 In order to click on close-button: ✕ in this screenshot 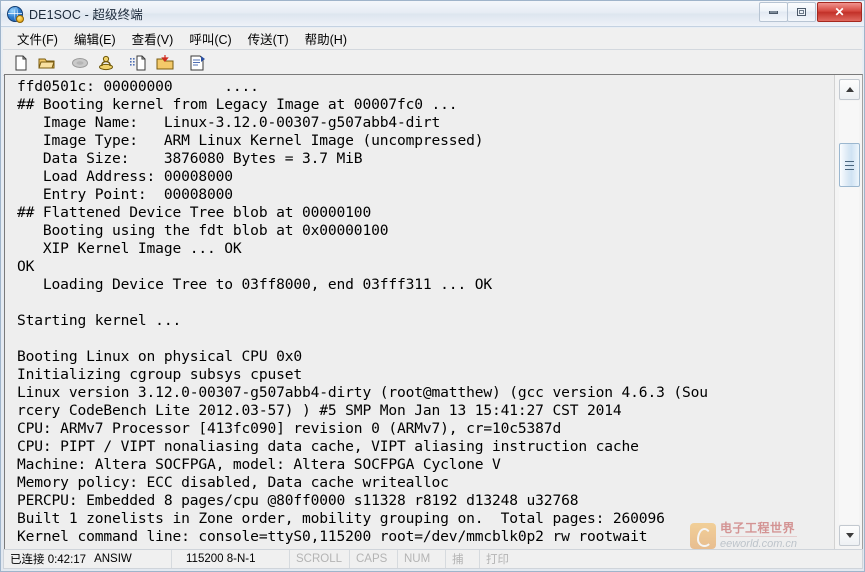, I will do `click(839, 12)`.